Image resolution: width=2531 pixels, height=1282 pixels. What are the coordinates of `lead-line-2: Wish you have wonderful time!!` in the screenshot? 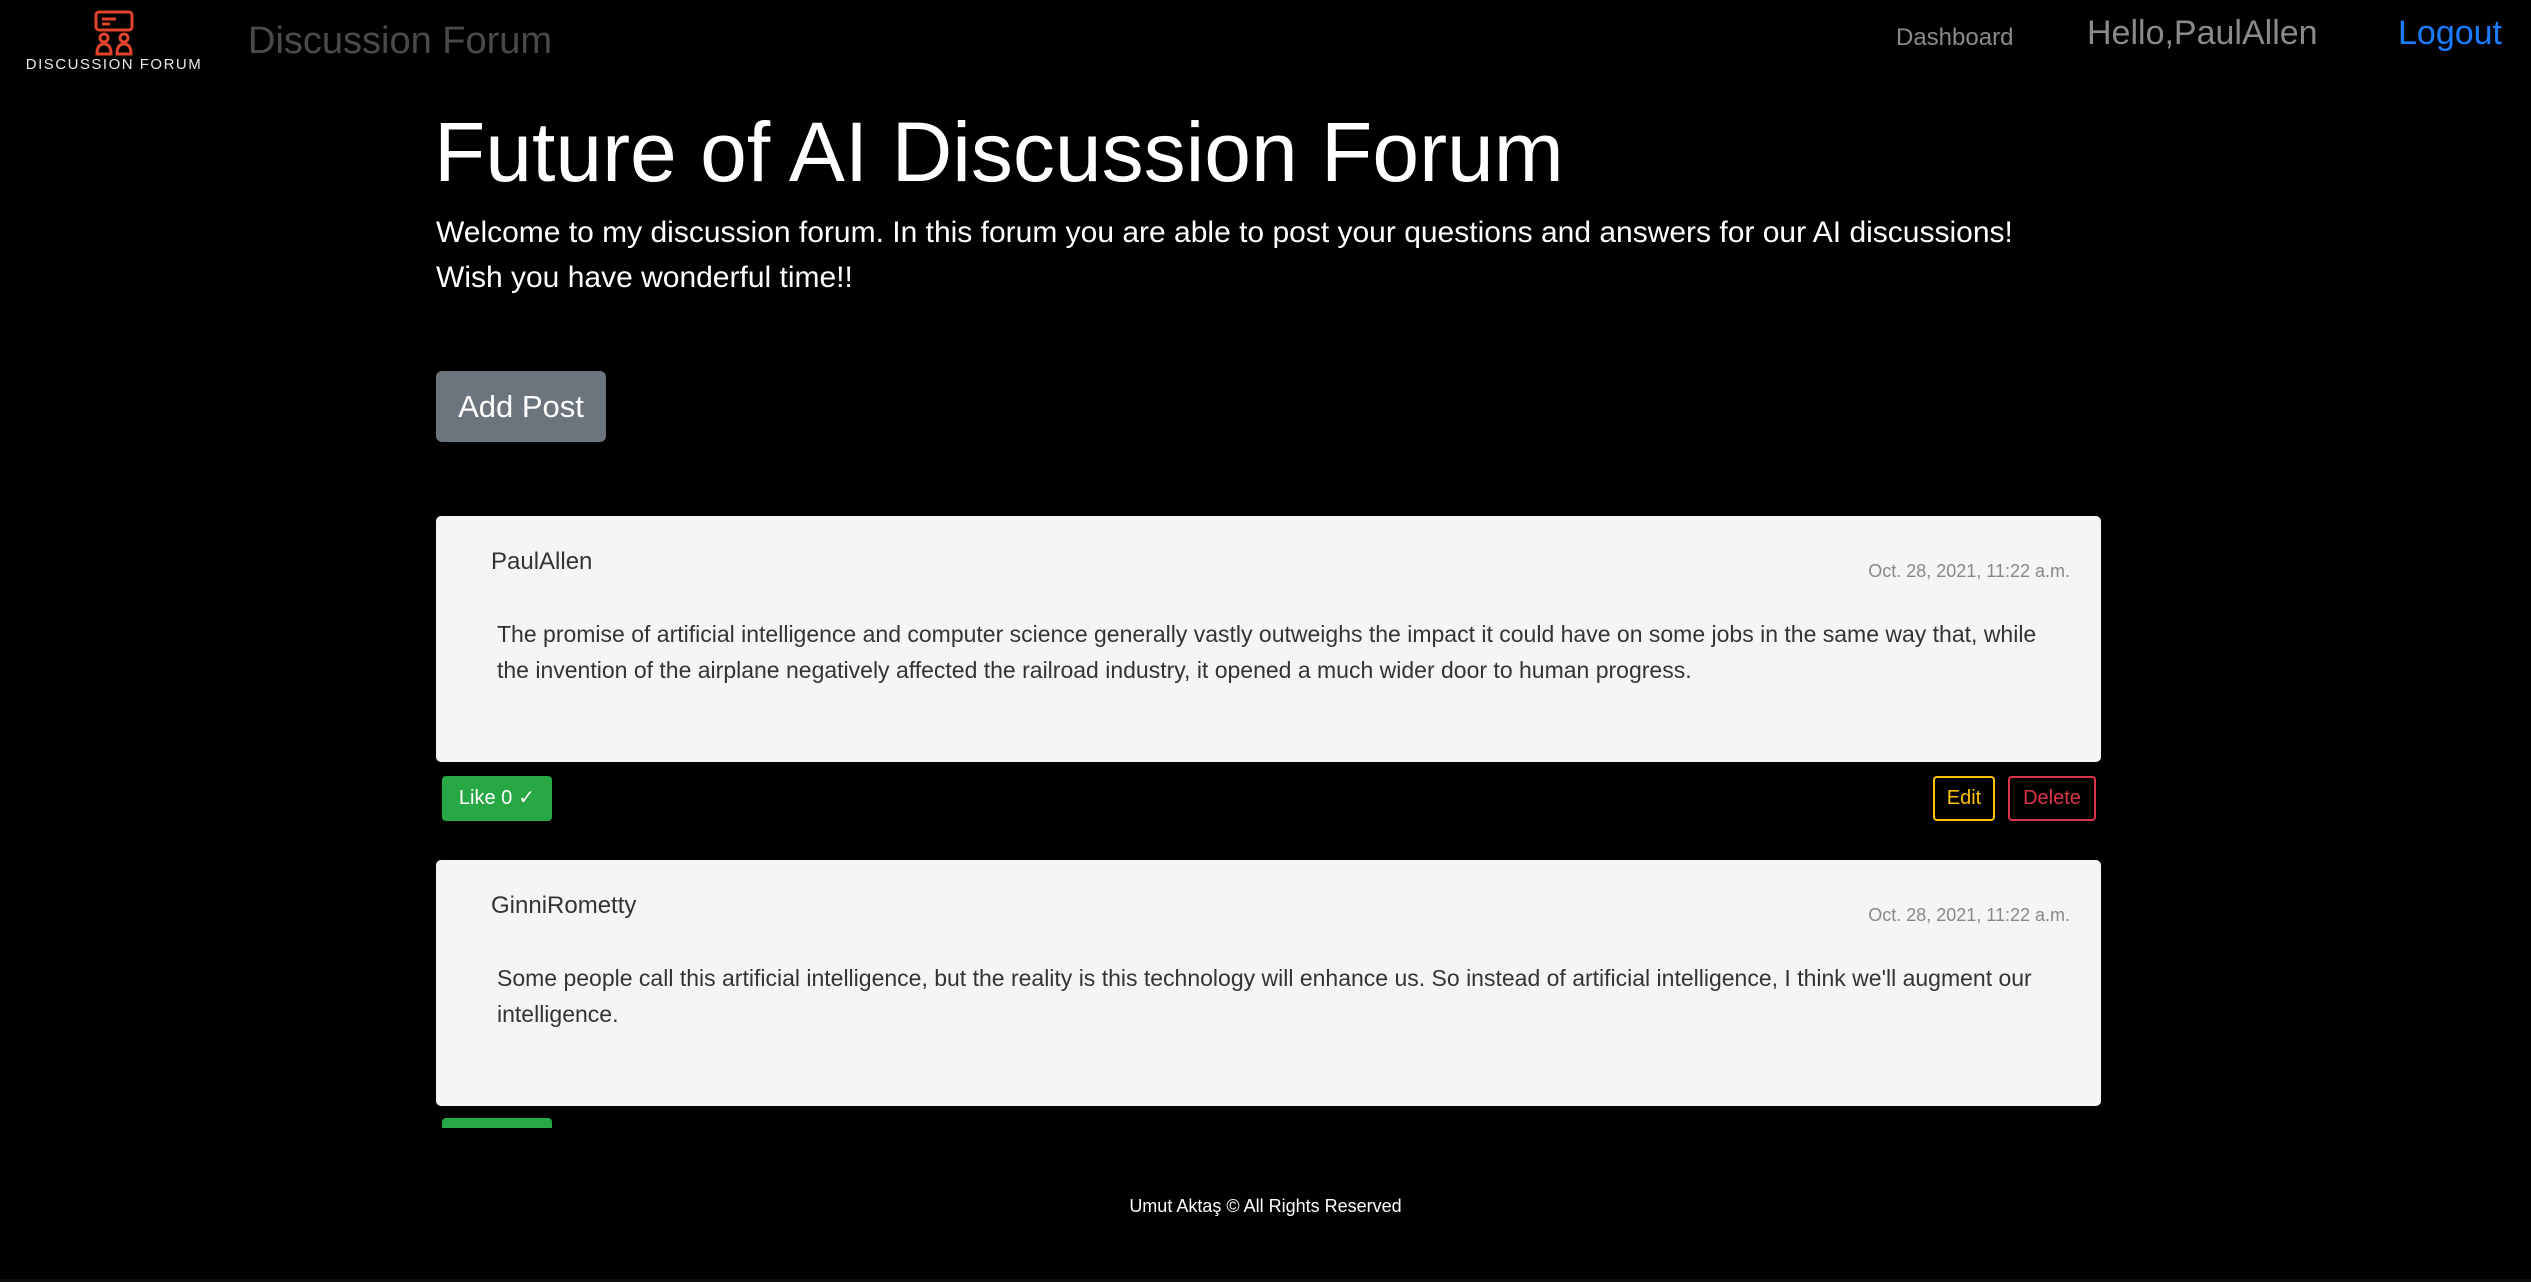 It's located at (644, 277).